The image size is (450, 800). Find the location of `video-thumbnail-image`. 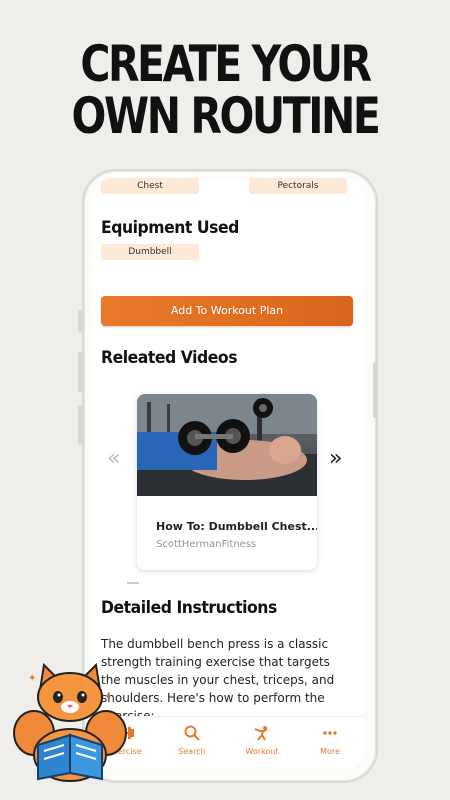

video-thumbnail-image is located at coordinates (227, 445).